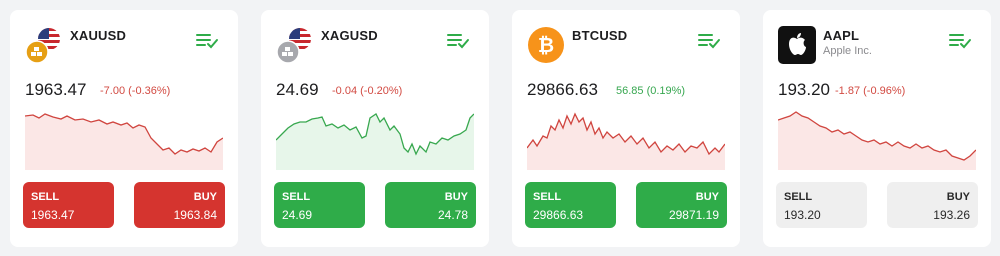 The height and width of the screenshot is (256, 1000). I want to click on sell-button: SELL 193.20, so click(821, 205).